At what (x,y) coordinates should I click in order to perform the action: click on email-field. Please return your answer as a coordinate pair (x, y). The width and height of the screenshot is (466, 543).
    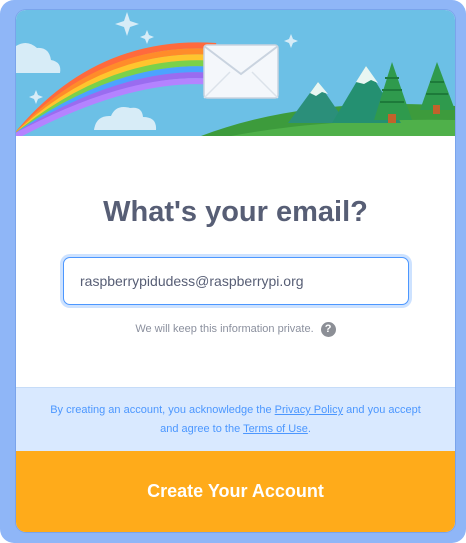
    Looking at the image, I should click on (236, 281).